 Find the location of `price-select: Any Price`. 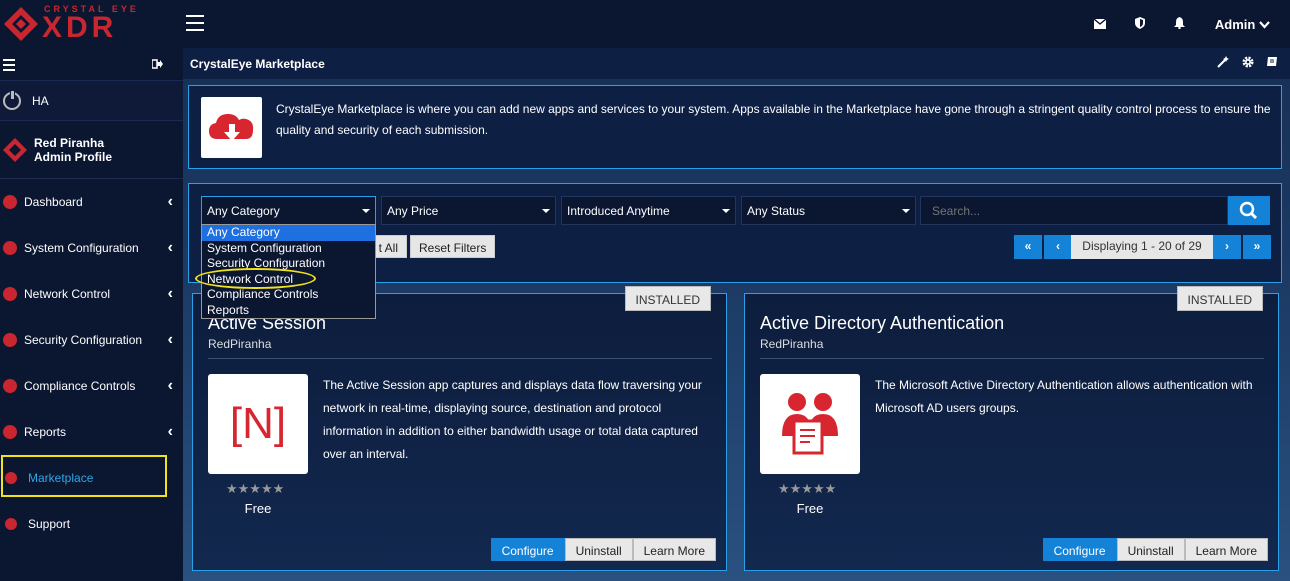

price-select: Any Price is located at coordinates (468, 210).